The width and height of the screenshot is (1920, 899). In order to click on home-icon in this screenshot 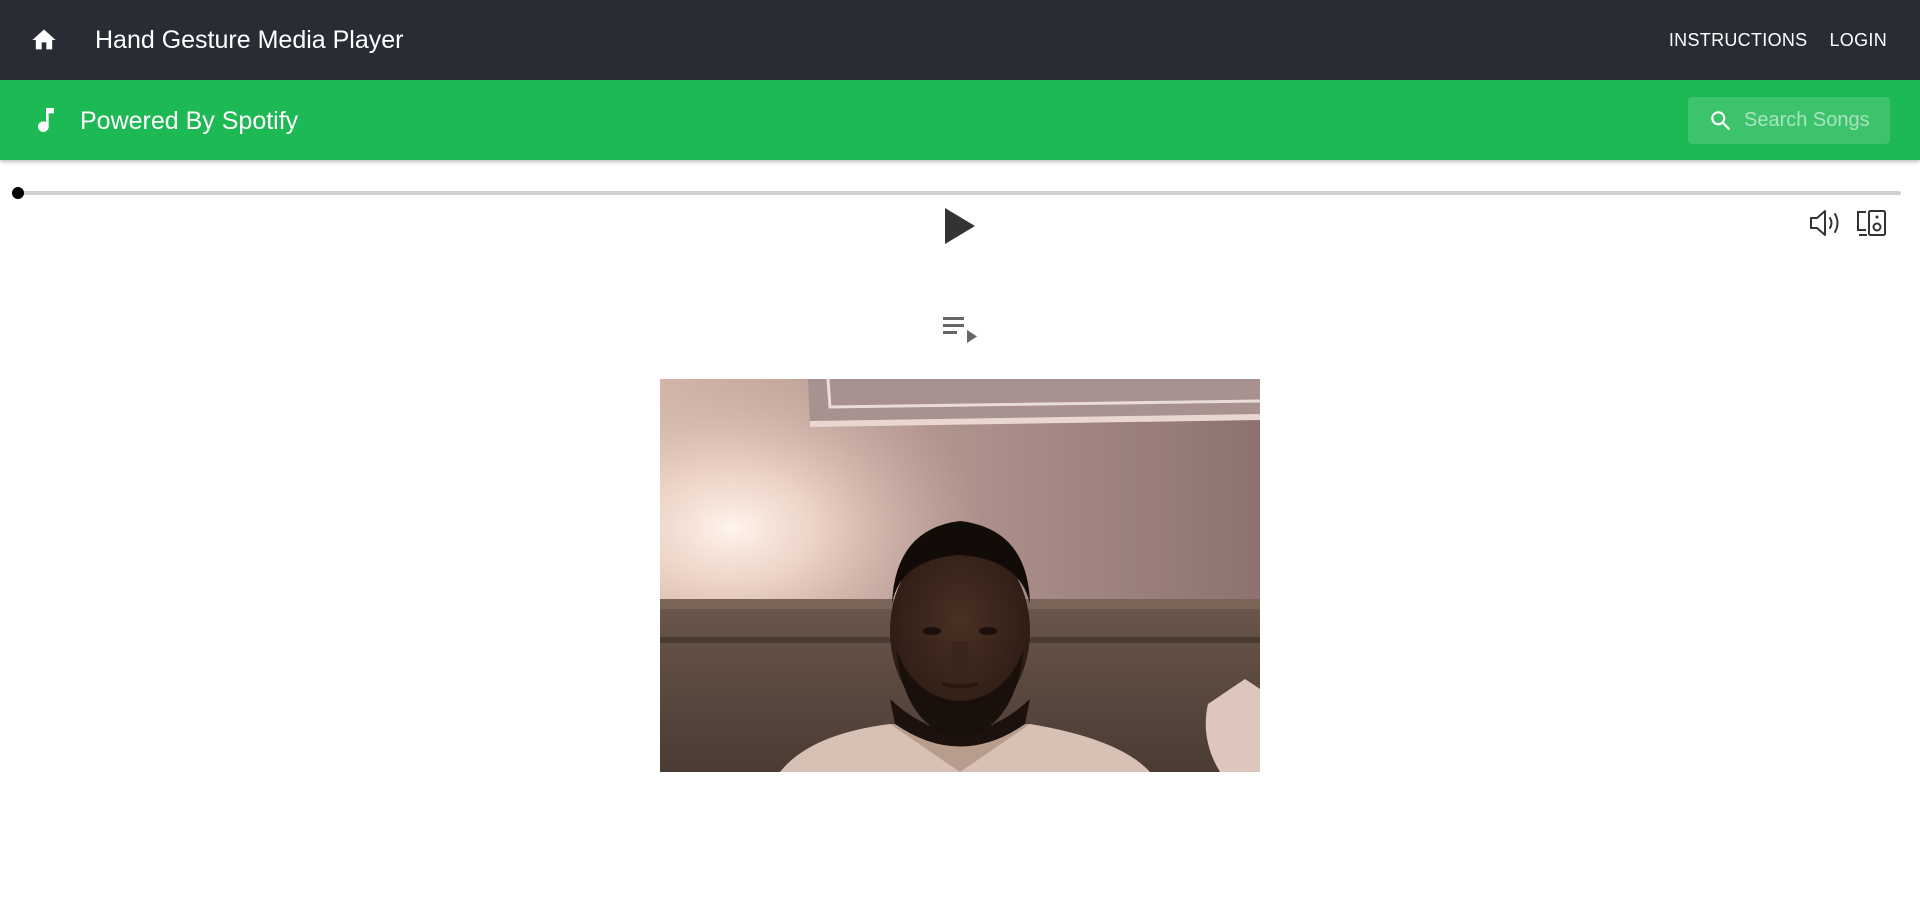, I will do `click(44, 39)`.